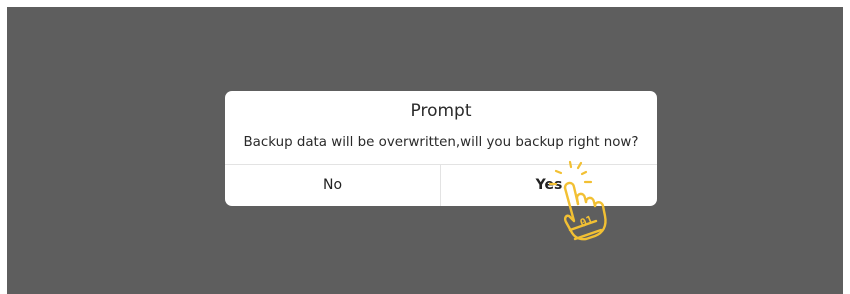 Image resolution: width=850 pixels, height=294 pixels. What do you see at coordinates (441, 111) in the screenshot?
I see `dialog-title: Prompt` at bounding box center [441, 111].